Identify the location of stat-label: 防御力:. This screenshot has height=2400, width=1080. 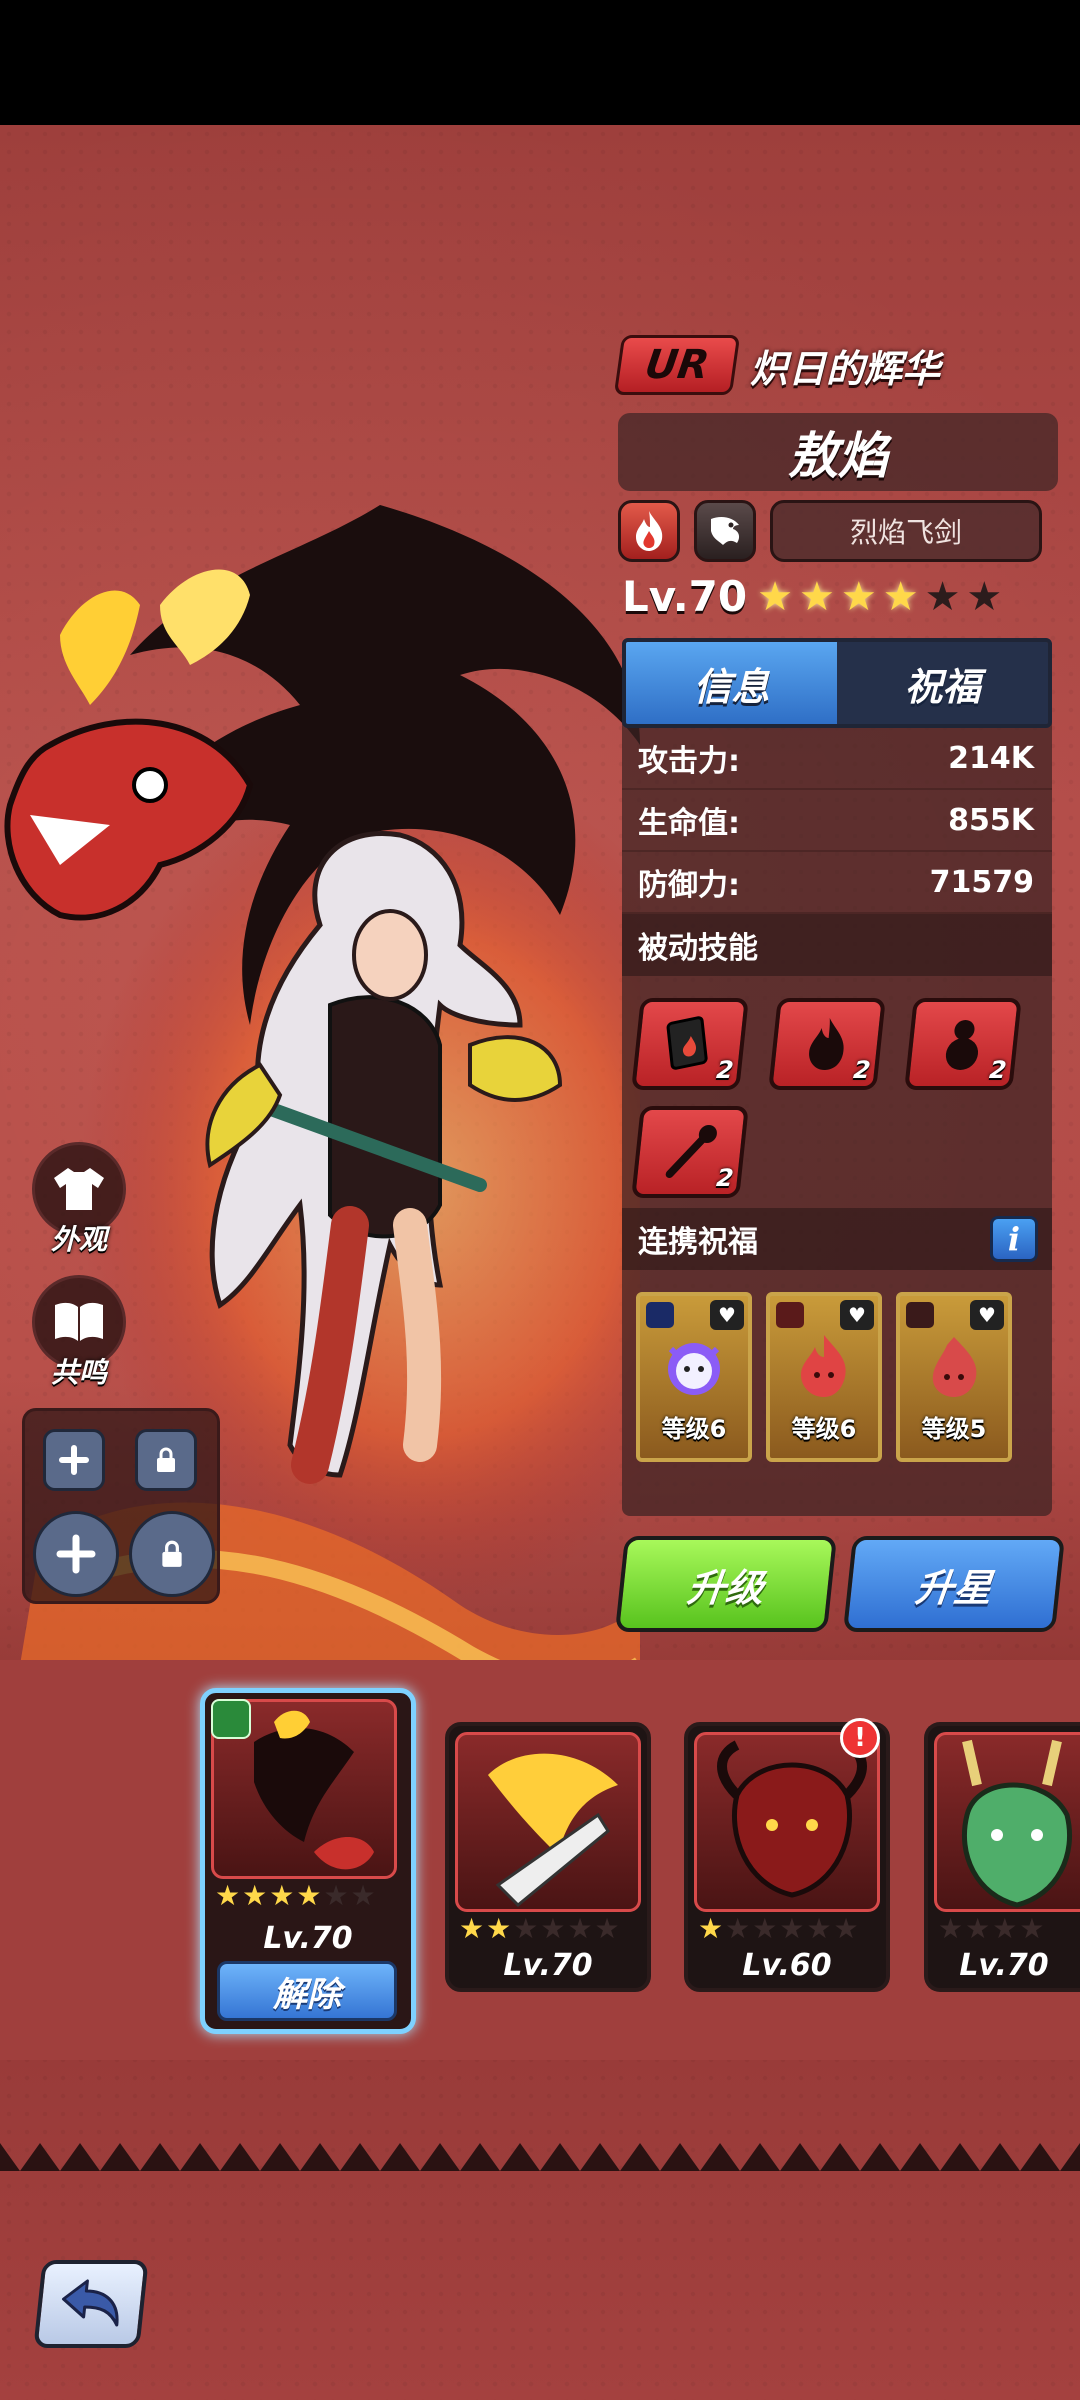
(689, 885).